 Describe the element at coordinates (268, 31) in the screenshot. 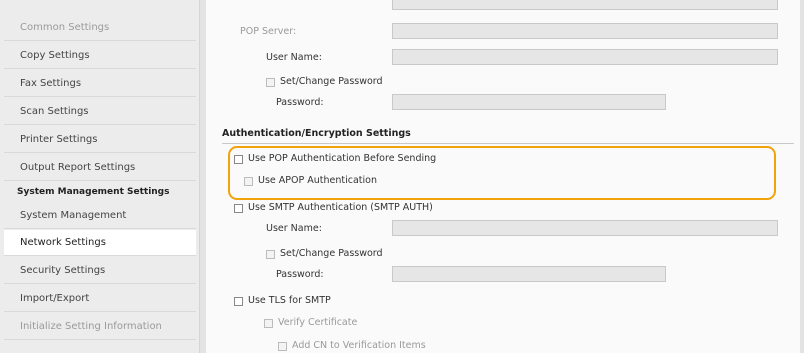

I see `pop-server-label: POP Server:` at that location.